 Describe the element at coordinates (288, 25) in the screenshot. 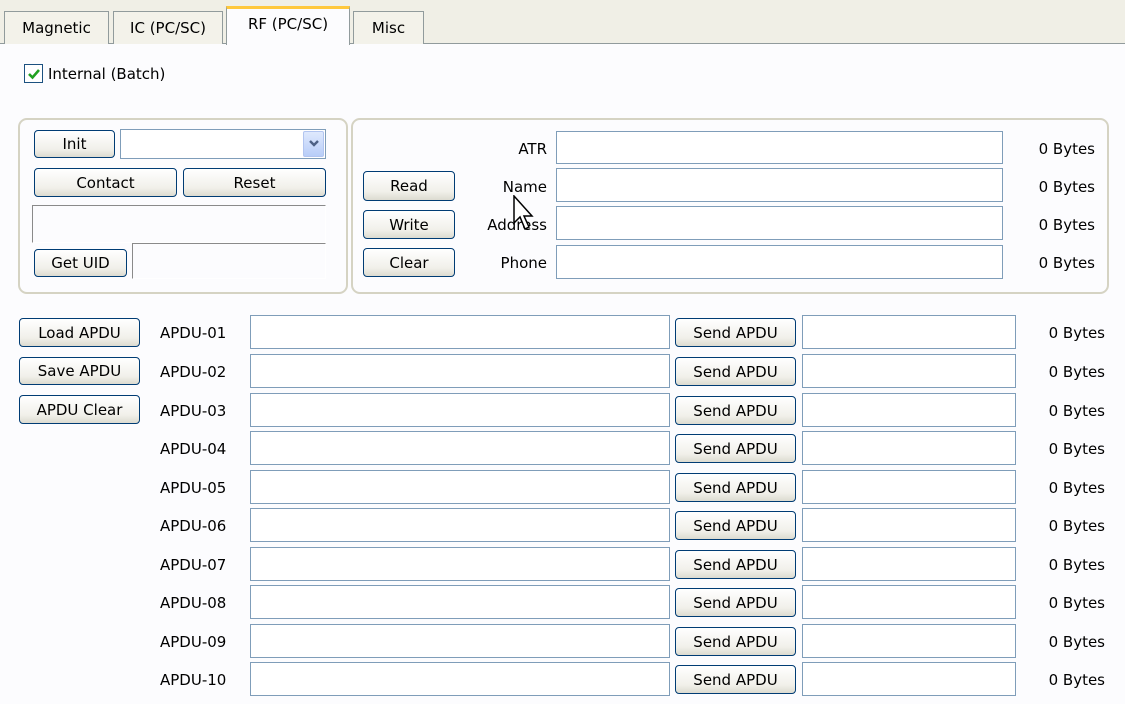

I see `tab-rf-pcsc: RF (PC/SC)` at that location.